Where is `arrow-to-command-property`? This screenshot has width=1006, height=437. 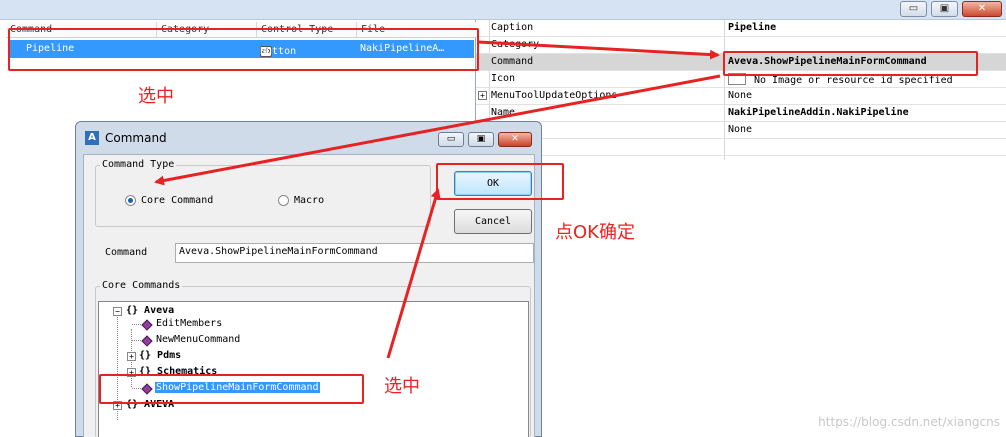
arrow-to-command-property is located at coordinates (598, 50).